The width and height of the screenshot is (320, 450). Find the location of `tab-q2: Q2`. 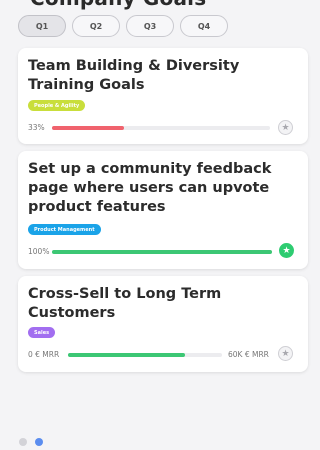

tab-q2: Q2 is located at coordinates (96, 26).